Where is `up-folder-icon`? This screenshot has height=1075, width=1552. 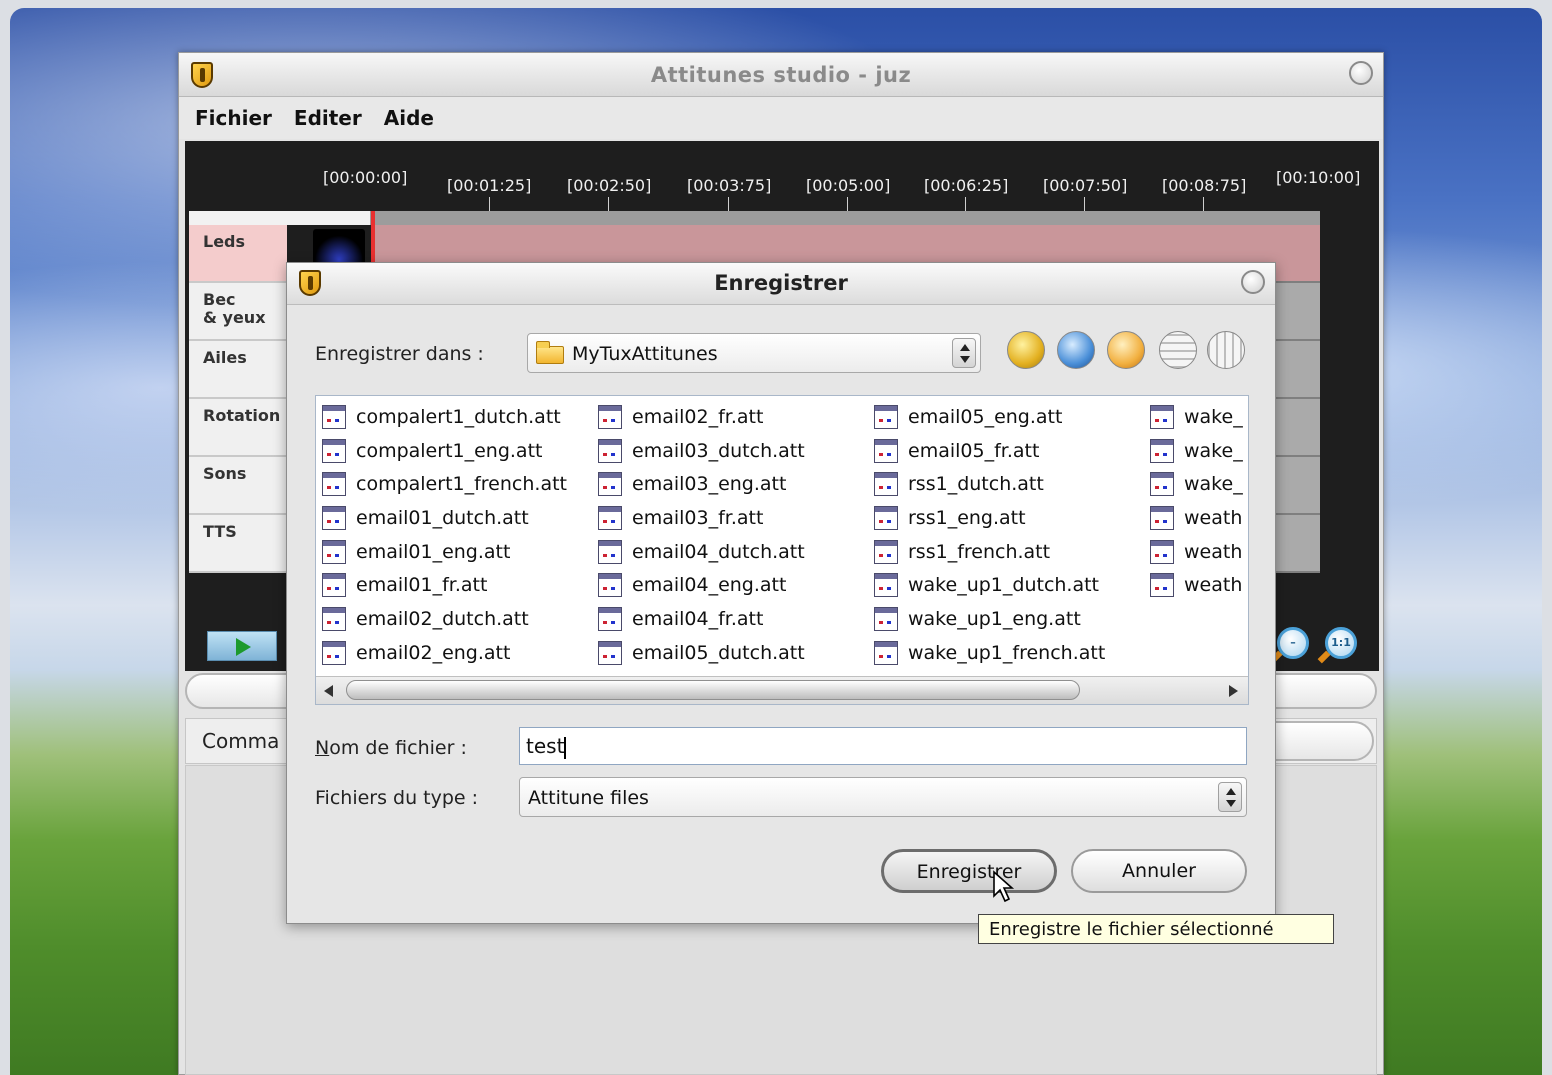 up-folder-icon is located at coordinates (1026, 350).